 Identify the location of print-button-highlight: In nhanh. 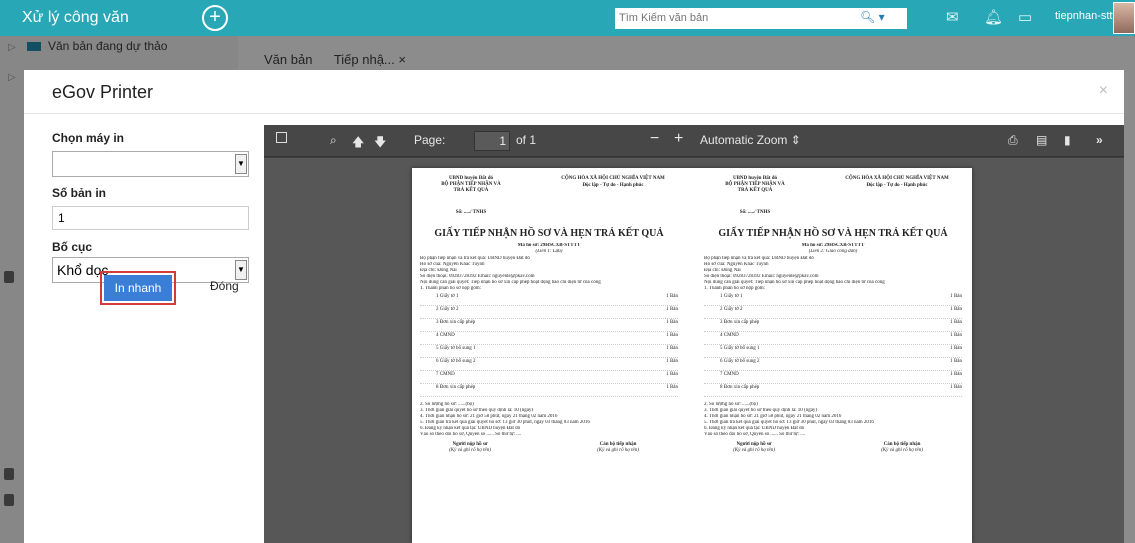
(138, 288).